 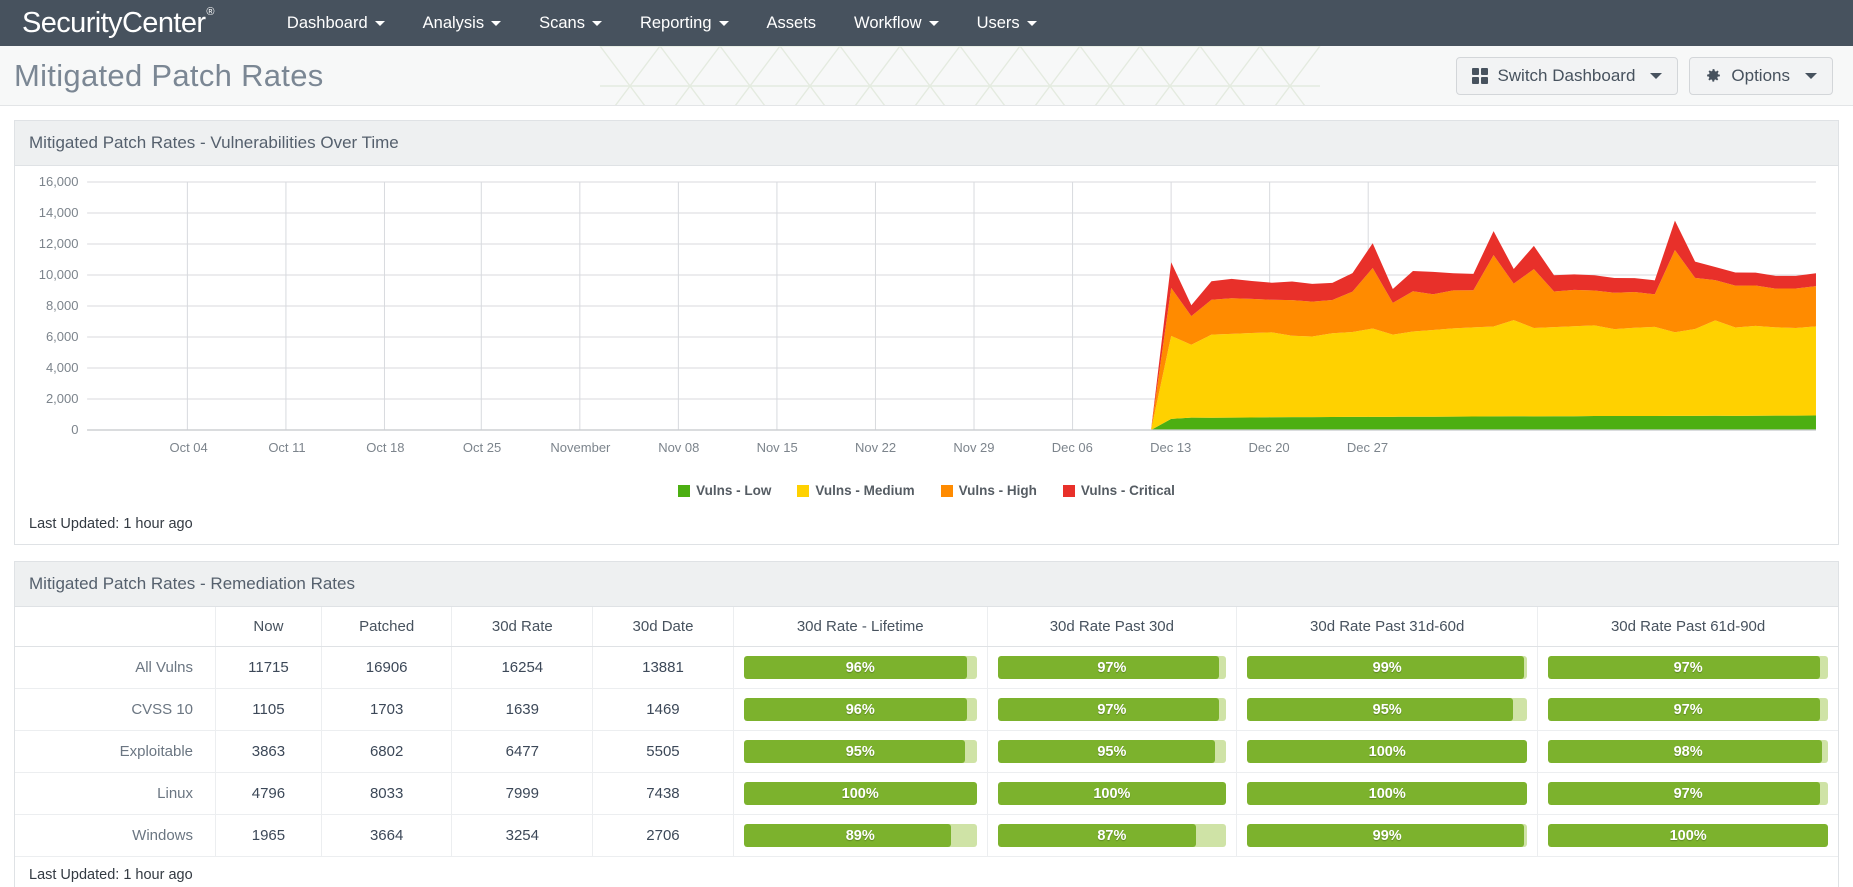 I want to click on table-row: Linux 4796 8033 7999 7438 100% 100% 100% 97%, so click(x=926, y=793).